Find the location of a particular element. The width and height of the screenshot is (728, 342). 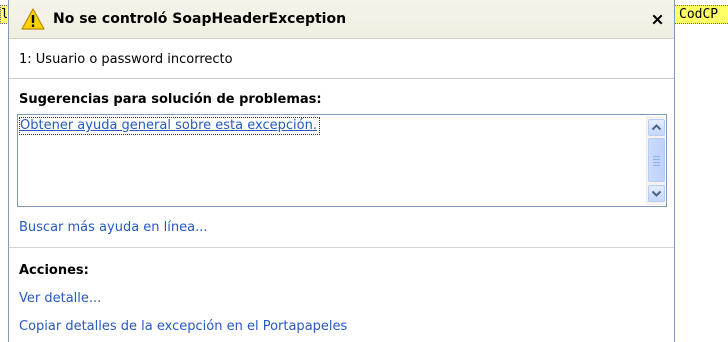

warning-icon is located at coordinates (33, 19).